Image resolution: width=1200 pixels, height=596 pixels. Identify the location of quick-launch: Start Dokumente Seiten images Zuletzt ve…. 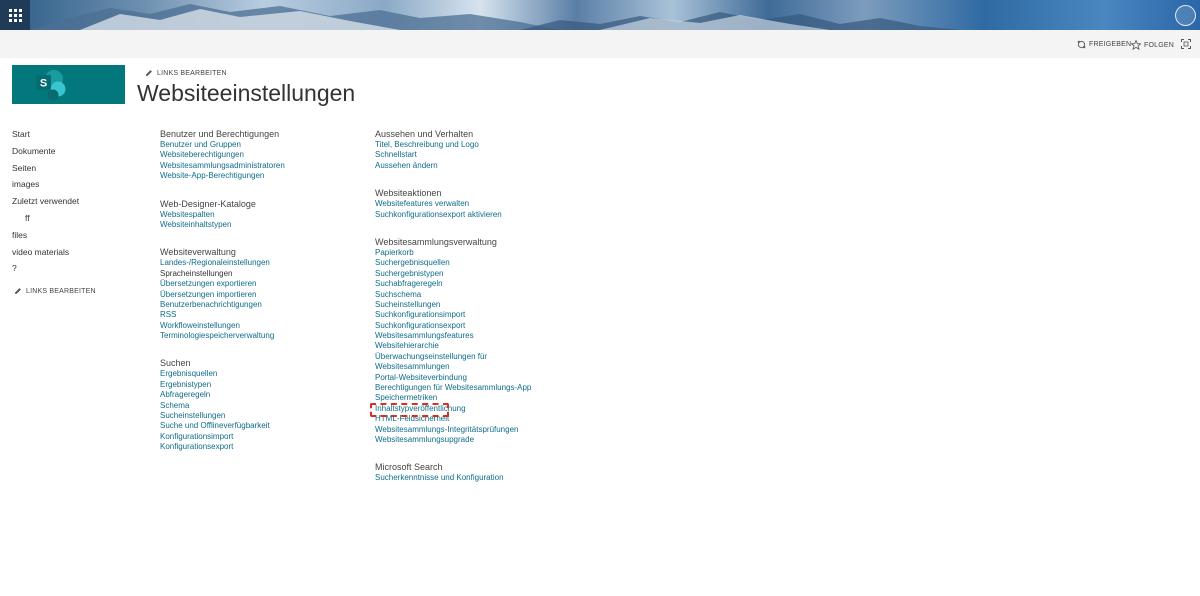
(45, 201).